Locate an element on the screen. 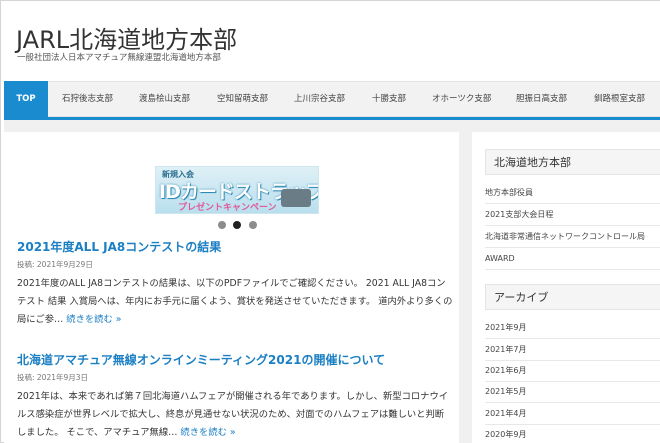 Image resolution: width=660 pixels, height=443 pixels. sidebar-link: AWARD is located at coordinates (572, 259).